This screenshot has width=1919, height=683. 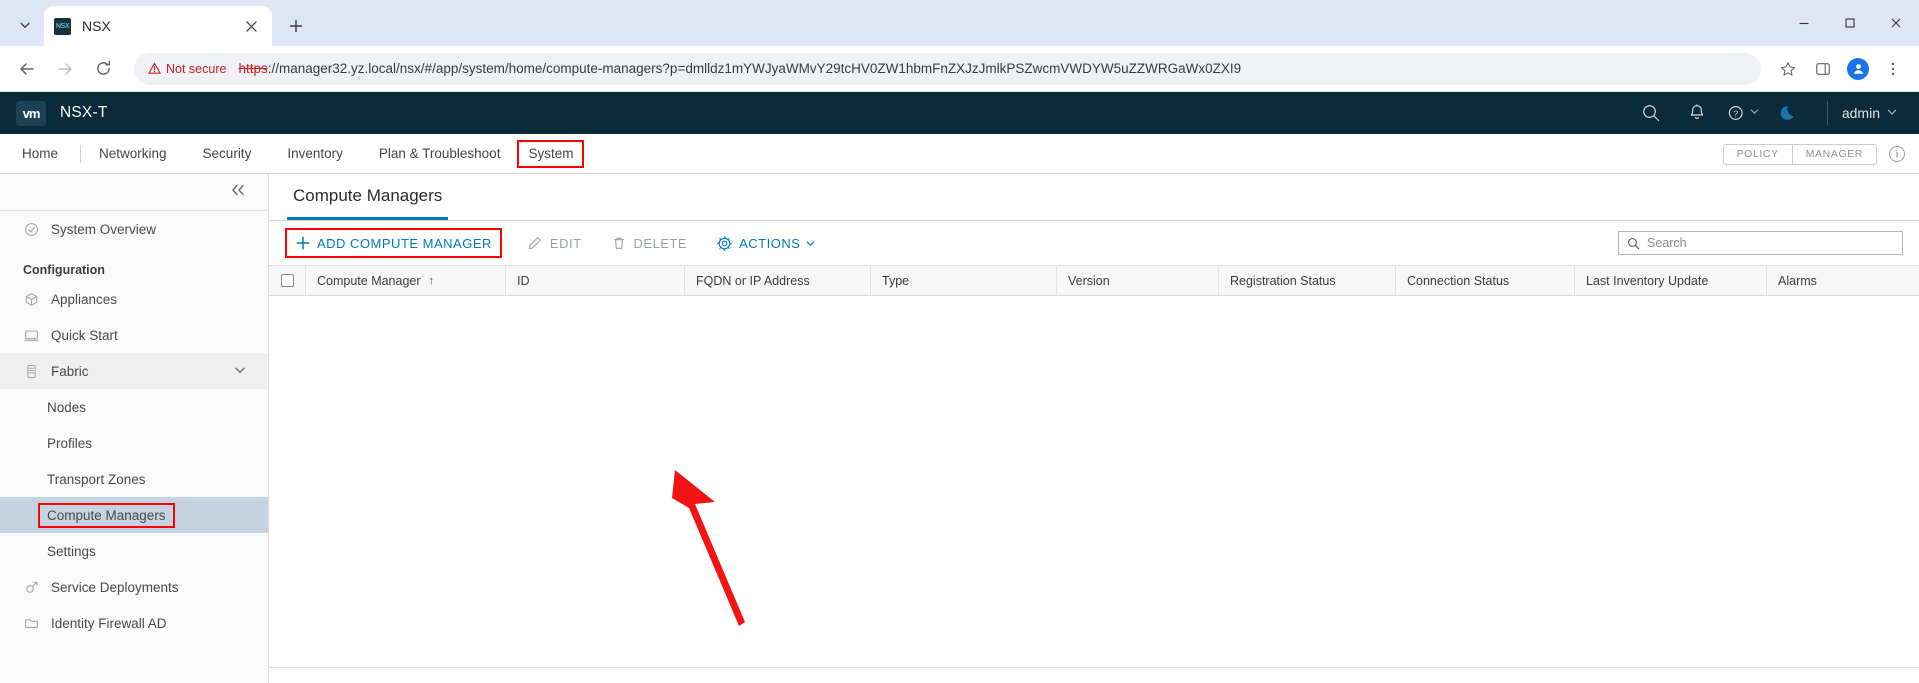 I want to click on sidebar-section-configuration: Configuration, so click(x=64, y=270).